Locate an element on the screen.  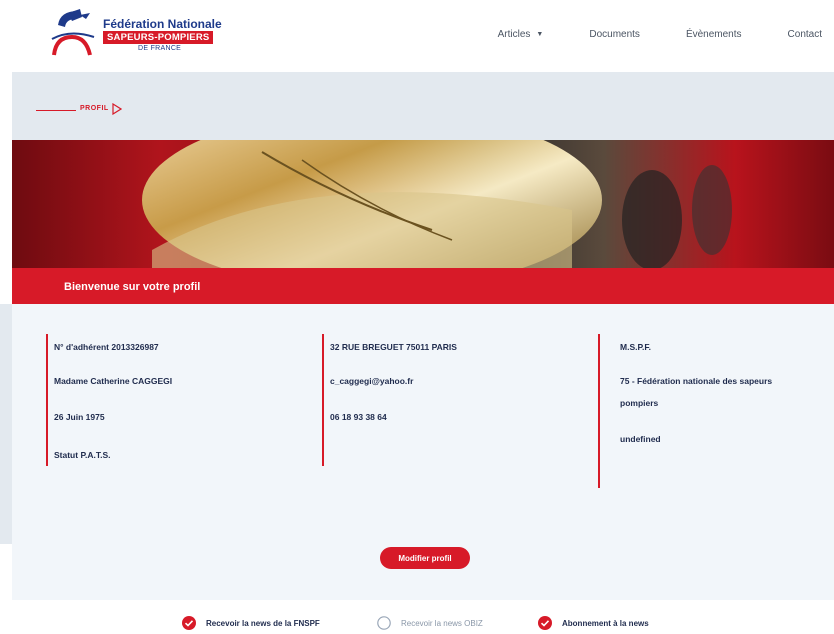
organisation-name: 75 - Fédération nationale des sapeurs is located at coordinates (696, 381).